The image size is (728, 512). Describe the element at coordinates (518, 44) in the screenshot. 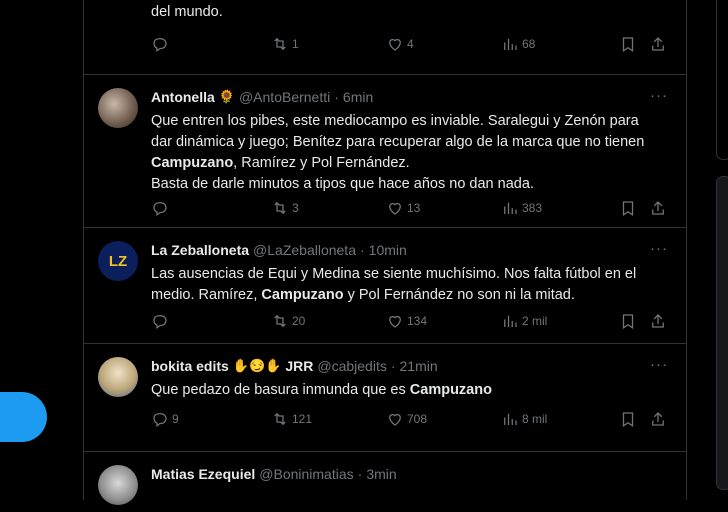

I see `views-button: 68` at that location.